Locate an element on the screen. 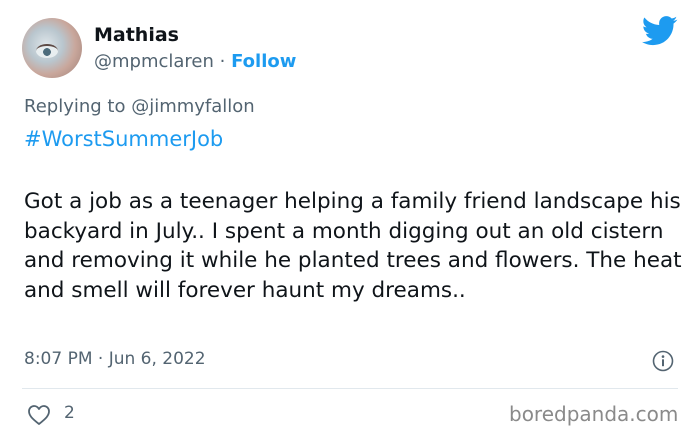 This screenshot has width=700, height=441. info-icon is located at coordinates (663, 361).